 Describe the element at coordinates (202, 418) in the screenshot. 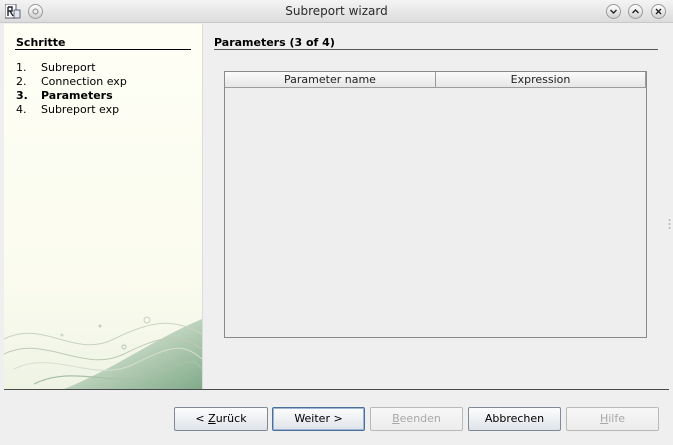

I see `back-button-prefix: <` at that location.